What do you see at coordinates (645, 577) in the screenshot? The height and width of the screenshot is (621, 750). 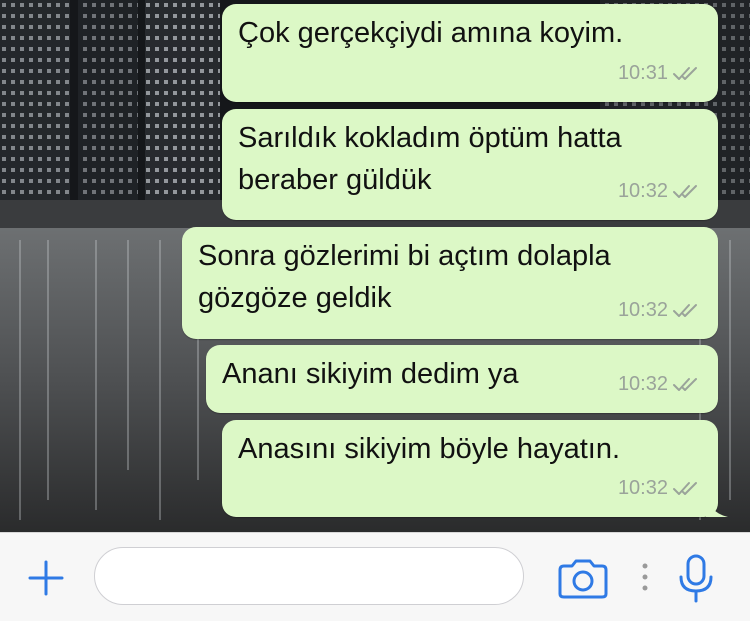 I see `separator-dots` at bounding box center [645, 577].